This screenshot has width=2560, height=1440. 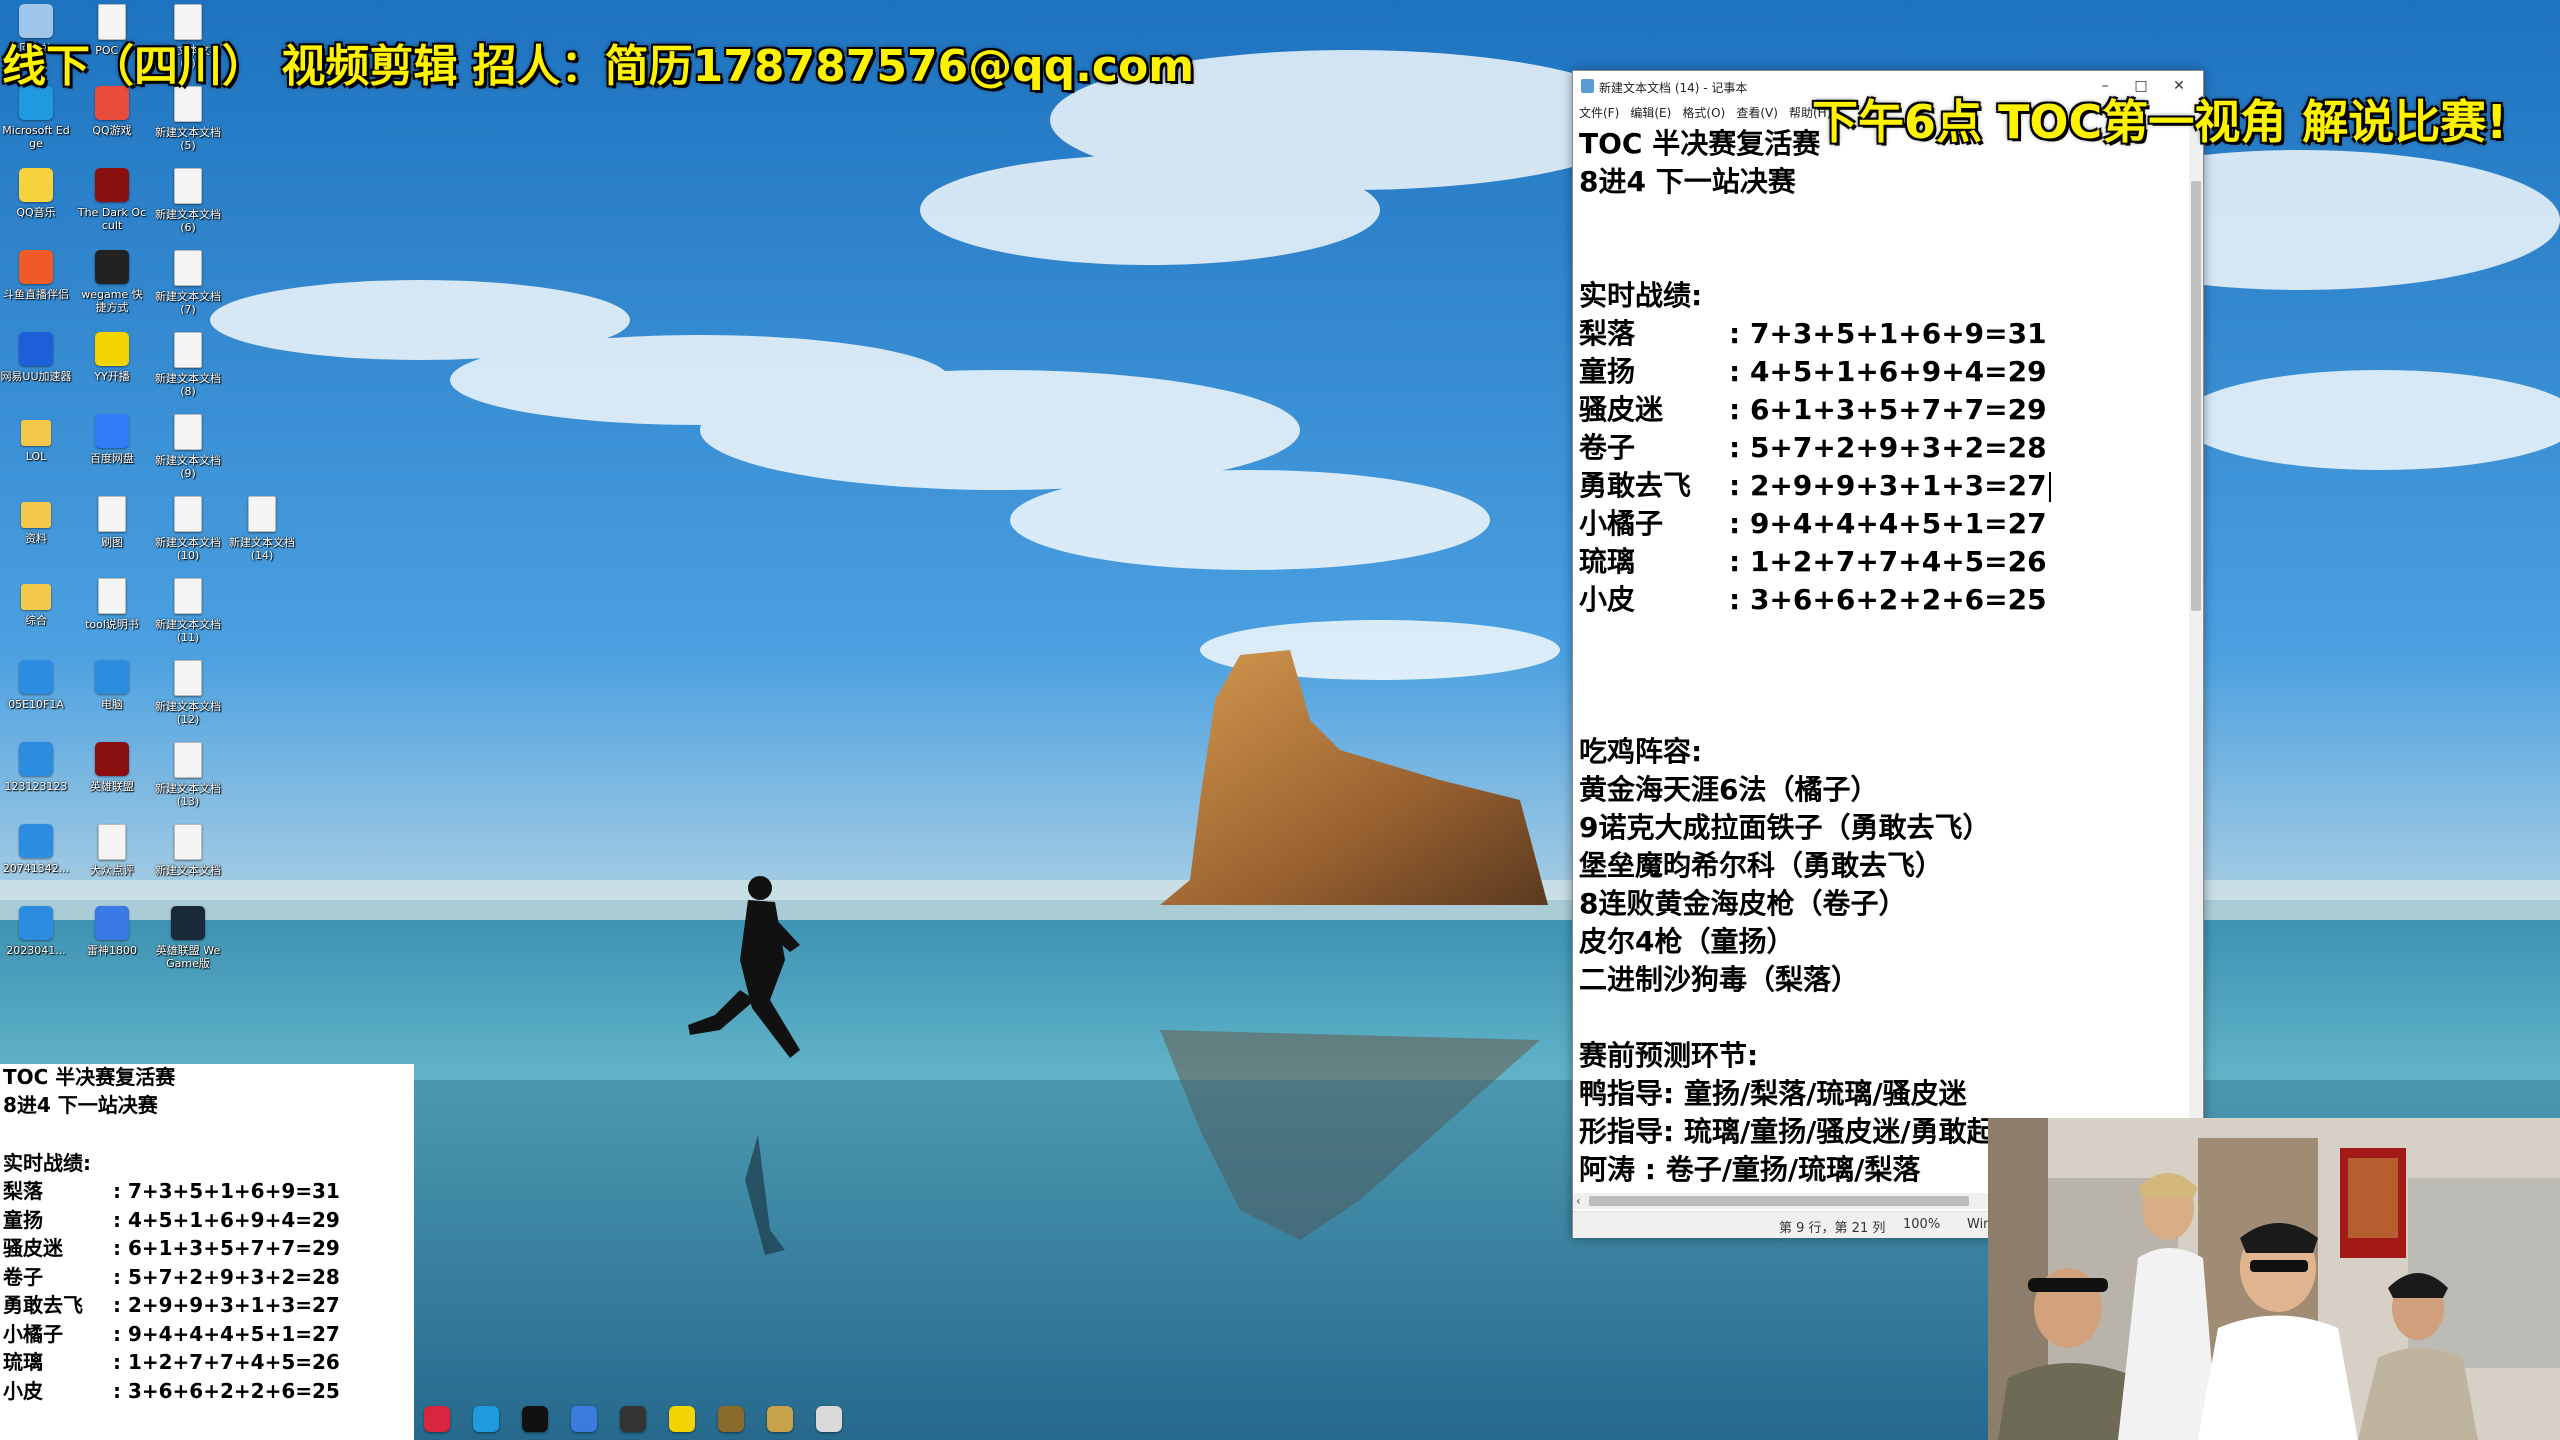 I want to click on player-name: 勇敢去飞, so click(x=1635, y=485).